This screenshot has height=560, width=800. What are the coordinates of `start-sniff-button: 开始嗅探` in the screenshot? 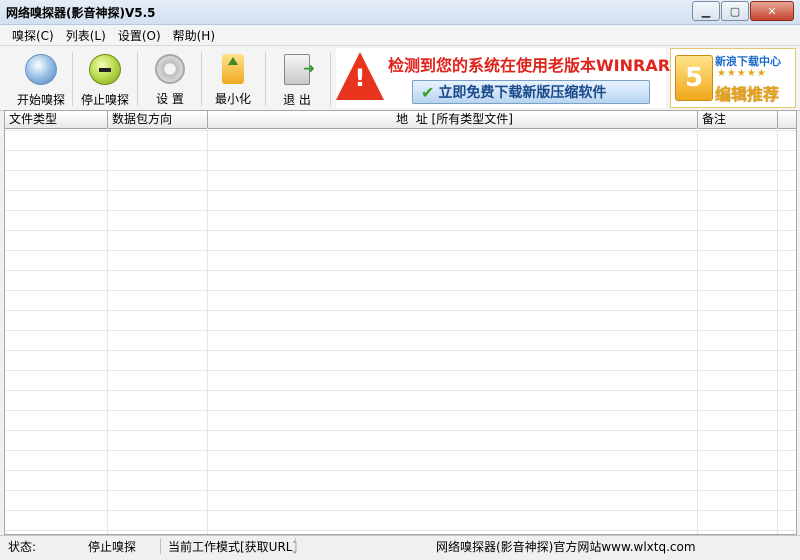 It's located at (41, 79).